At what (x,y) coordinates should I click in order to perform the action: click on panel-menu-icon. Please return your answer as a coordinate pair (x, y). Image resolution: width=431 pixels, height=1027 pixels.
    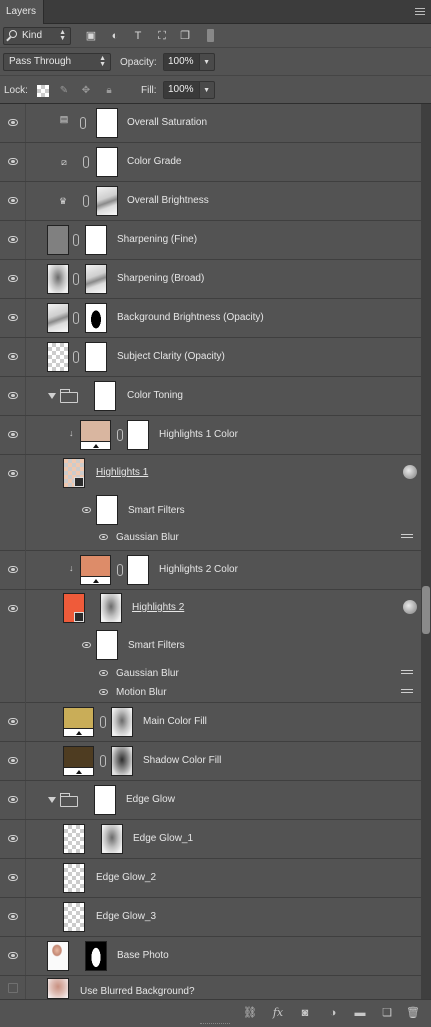
    Looking at the image, I should click on (420, 12).